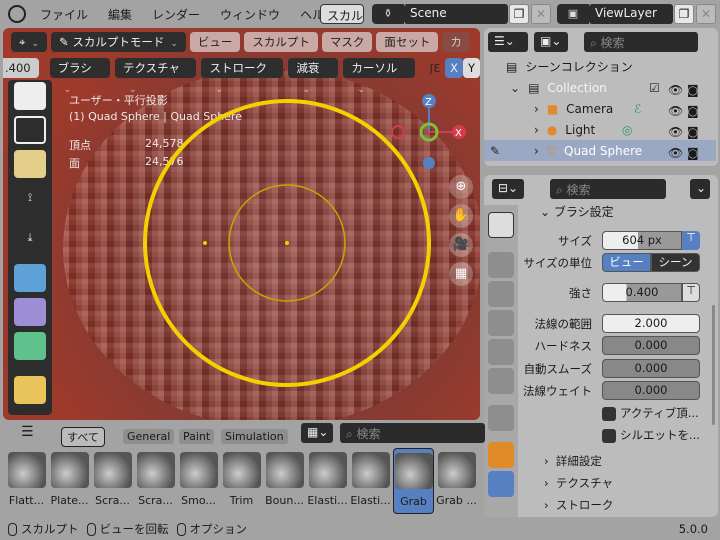  Describe the element at coordinates (461, 216) in the screenshot. I see `pan-hand-icon: ✋` at that location.